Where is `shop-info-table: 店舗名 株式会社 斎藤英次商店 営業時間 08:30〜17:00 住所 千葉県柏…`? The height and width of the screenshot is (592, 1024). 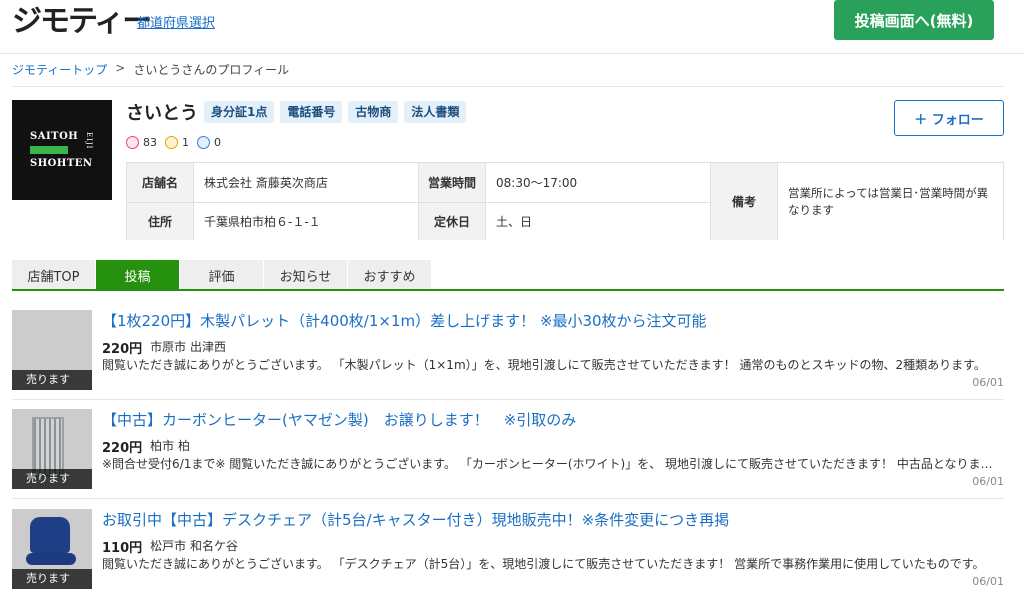
shop-info-table: 店舗名 株式会社 斎藤英次商店 営業時間 08:30〜17:00 住所 千葉県柏… is located at coordinates (565, 201).